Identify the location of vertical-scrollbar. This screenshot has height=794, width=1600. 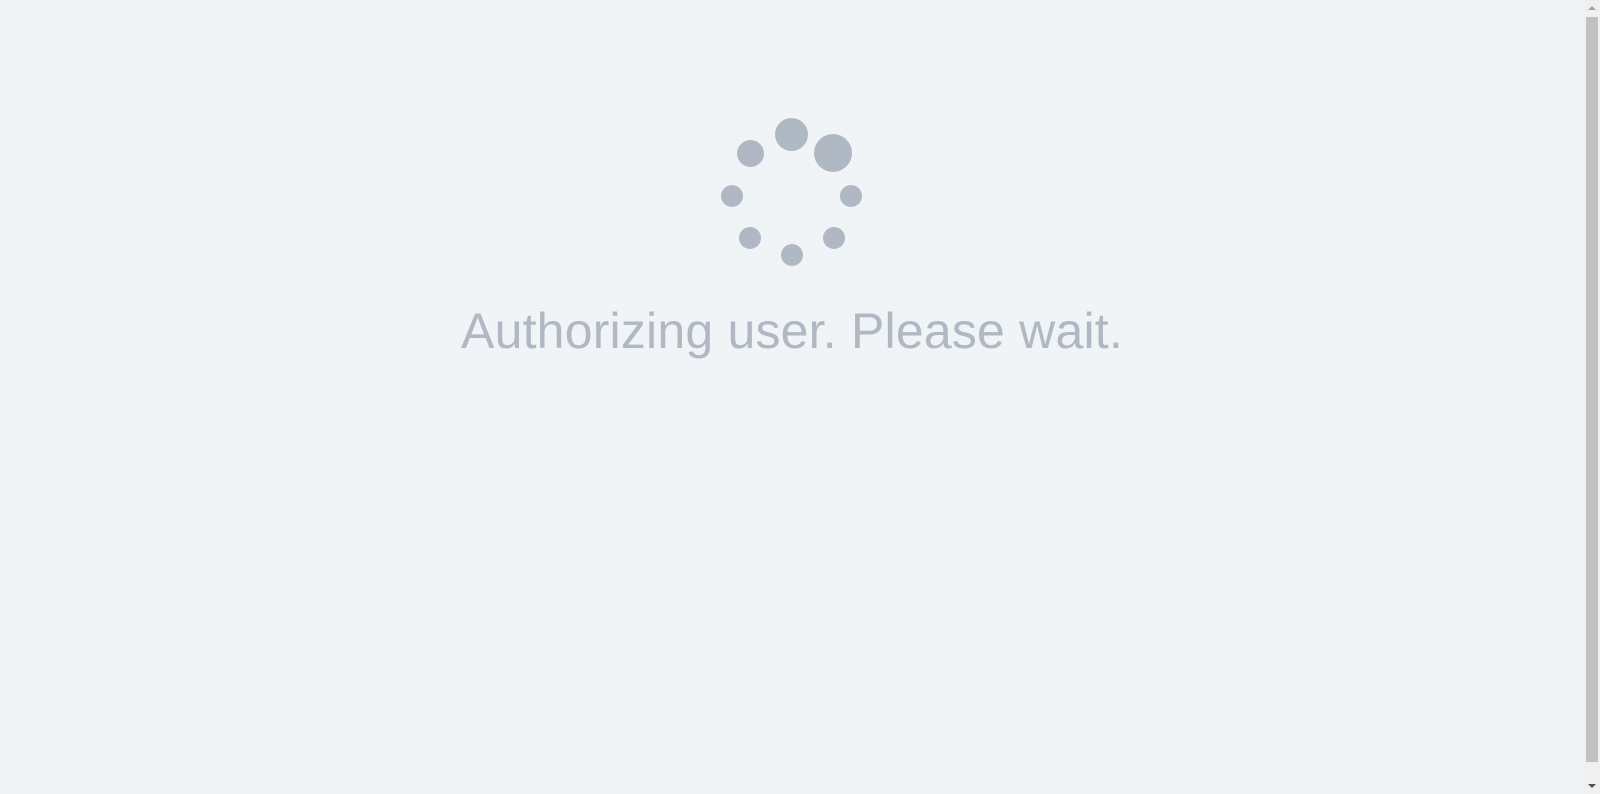
(1592, 397).